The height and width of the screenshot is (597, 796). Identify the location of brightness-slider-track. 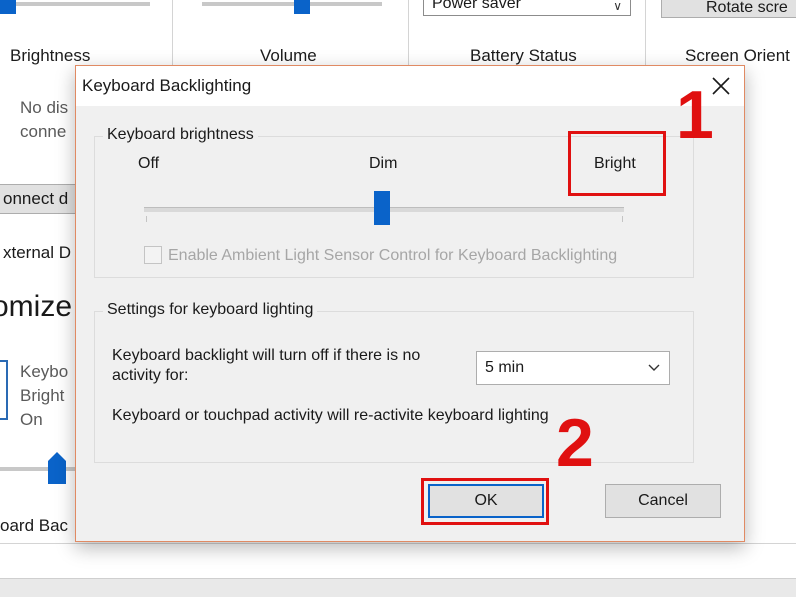
(75, 4).